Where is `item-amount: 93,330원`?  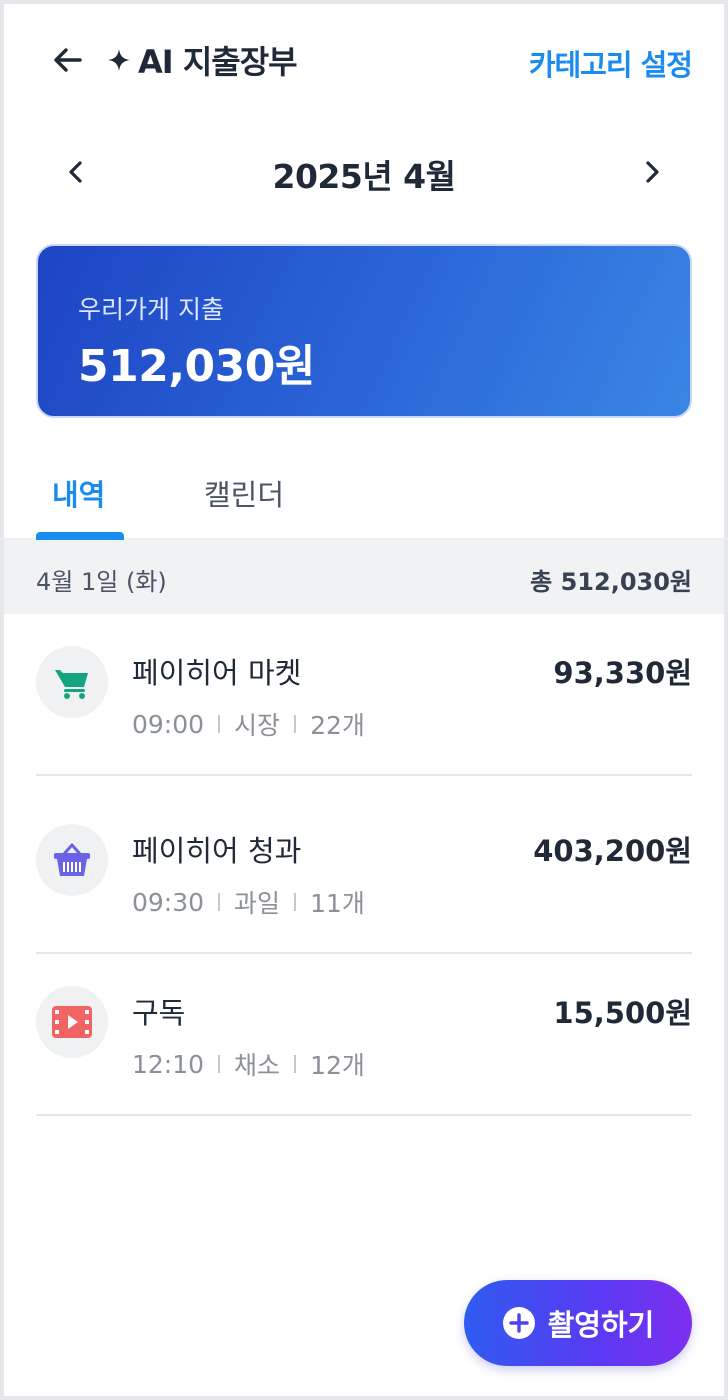 item-amount: 93,330원 is located at coordinates (622, 673).